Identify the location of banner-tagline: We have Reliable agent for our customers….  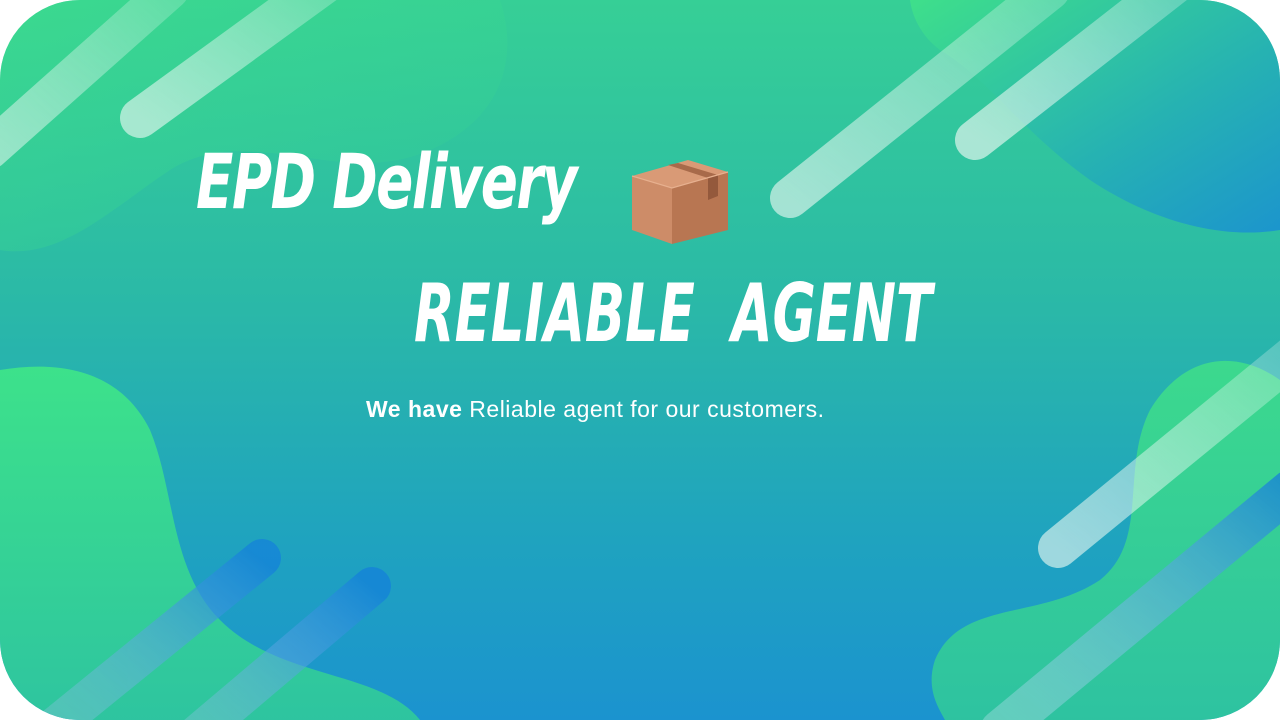
(595, 409).